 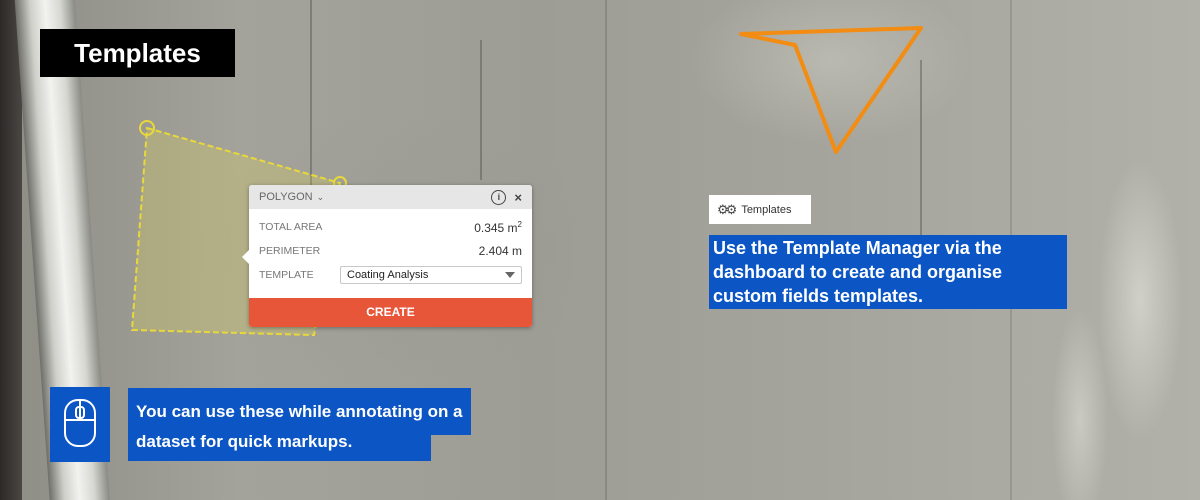 I want to click on total-area-value: 0.345 m2, so click(x=498, y=227).